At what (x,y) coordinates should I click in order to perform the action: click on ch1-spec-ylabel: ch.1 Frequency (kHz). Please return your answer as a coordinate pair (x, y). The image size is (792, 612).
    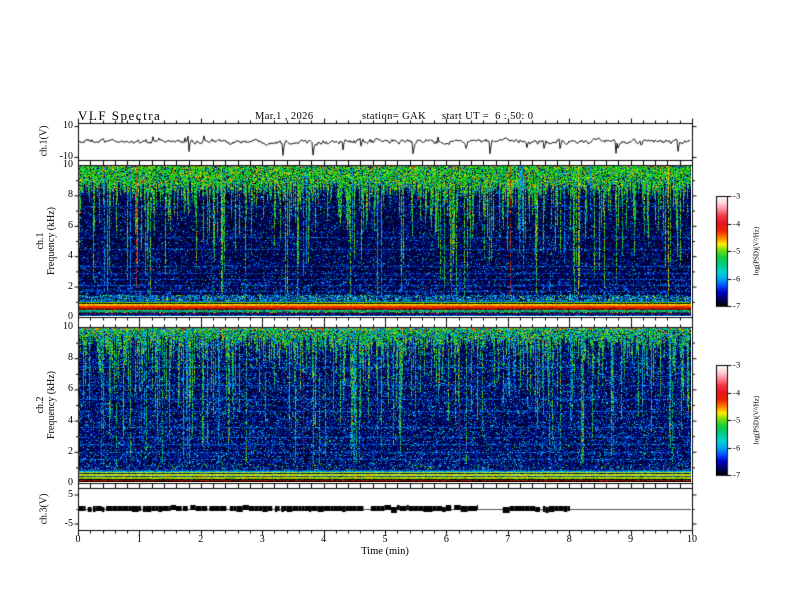
    Looking at the image, I should click on (46, 241).